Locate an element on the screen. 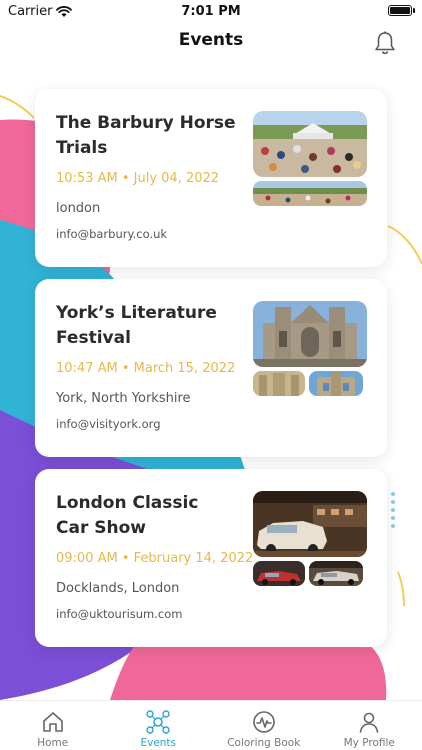 The image size is (422, 750). page-title: Events is located at coordinates (211, 40).